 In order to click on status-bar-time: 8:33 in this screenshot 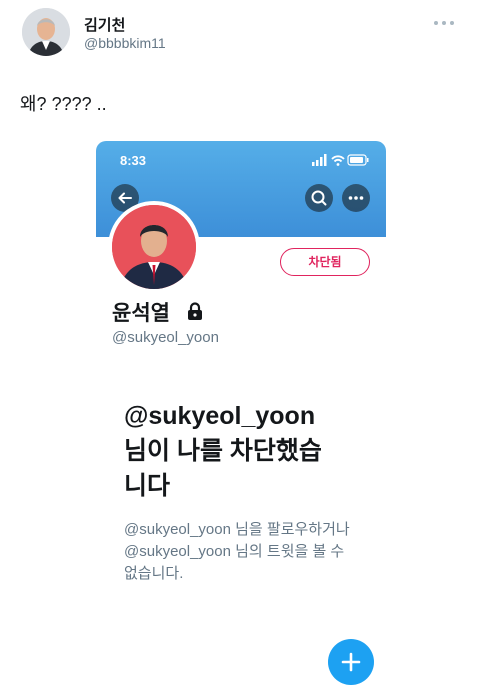, I will do `click(133, 160)`.